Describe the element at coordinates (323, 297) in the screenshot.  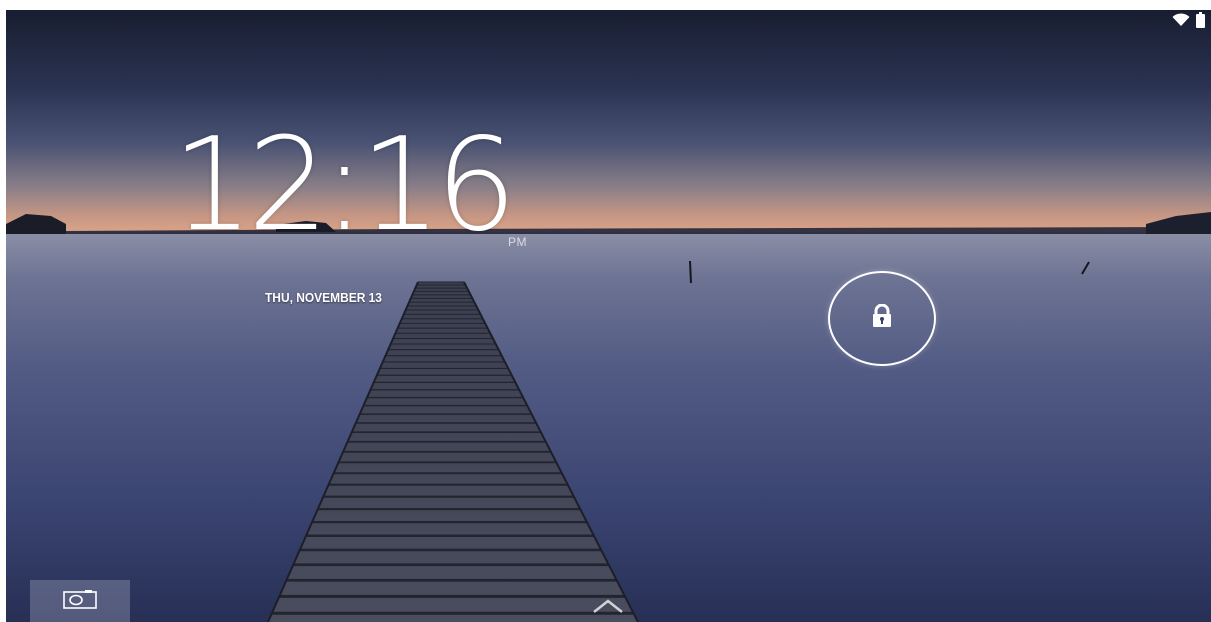
I see `lockscreen-date: THU, NOVEMBER 13` at that location.